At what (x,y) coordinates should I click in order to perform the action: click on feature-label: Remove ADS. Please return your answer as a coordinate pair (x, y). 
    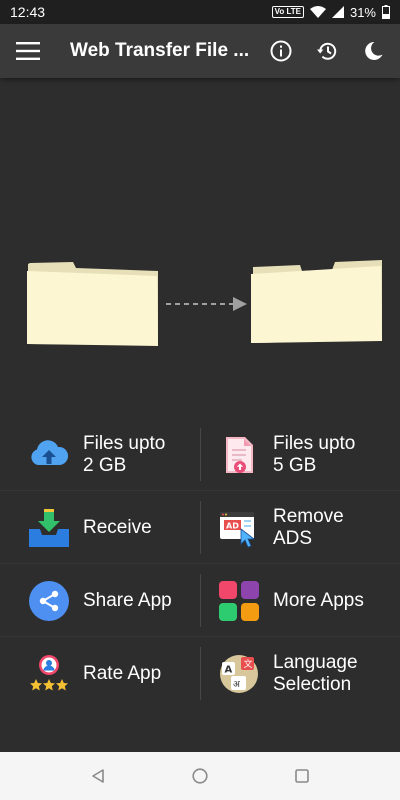
    Looking at the image, I should click on (308, 527).